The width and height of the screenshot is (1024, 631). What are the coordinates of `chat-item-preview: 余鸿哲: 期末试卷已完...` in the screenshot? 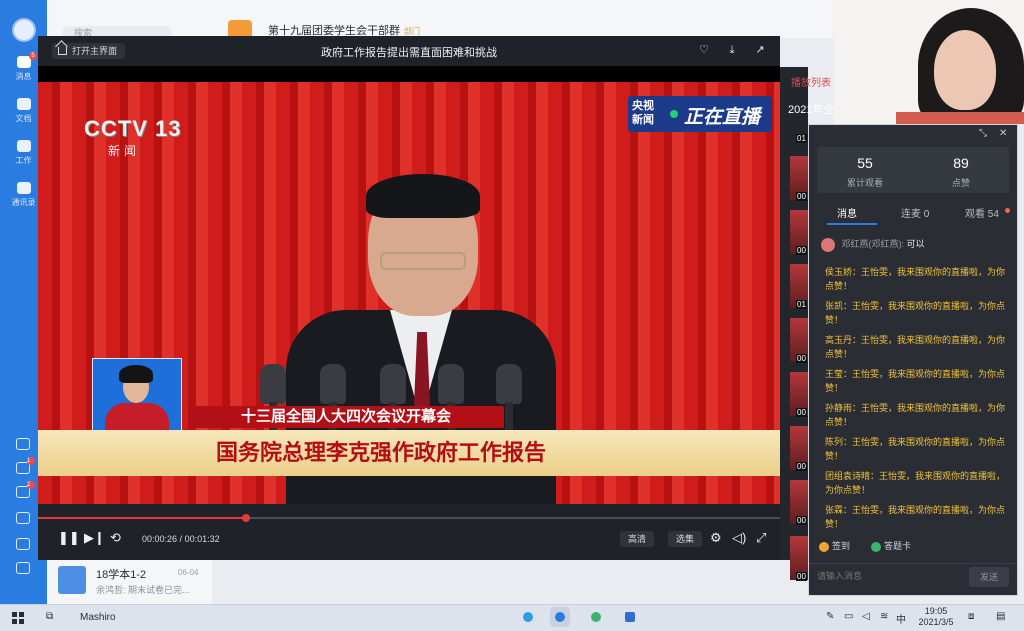 It's located at (143, 590).